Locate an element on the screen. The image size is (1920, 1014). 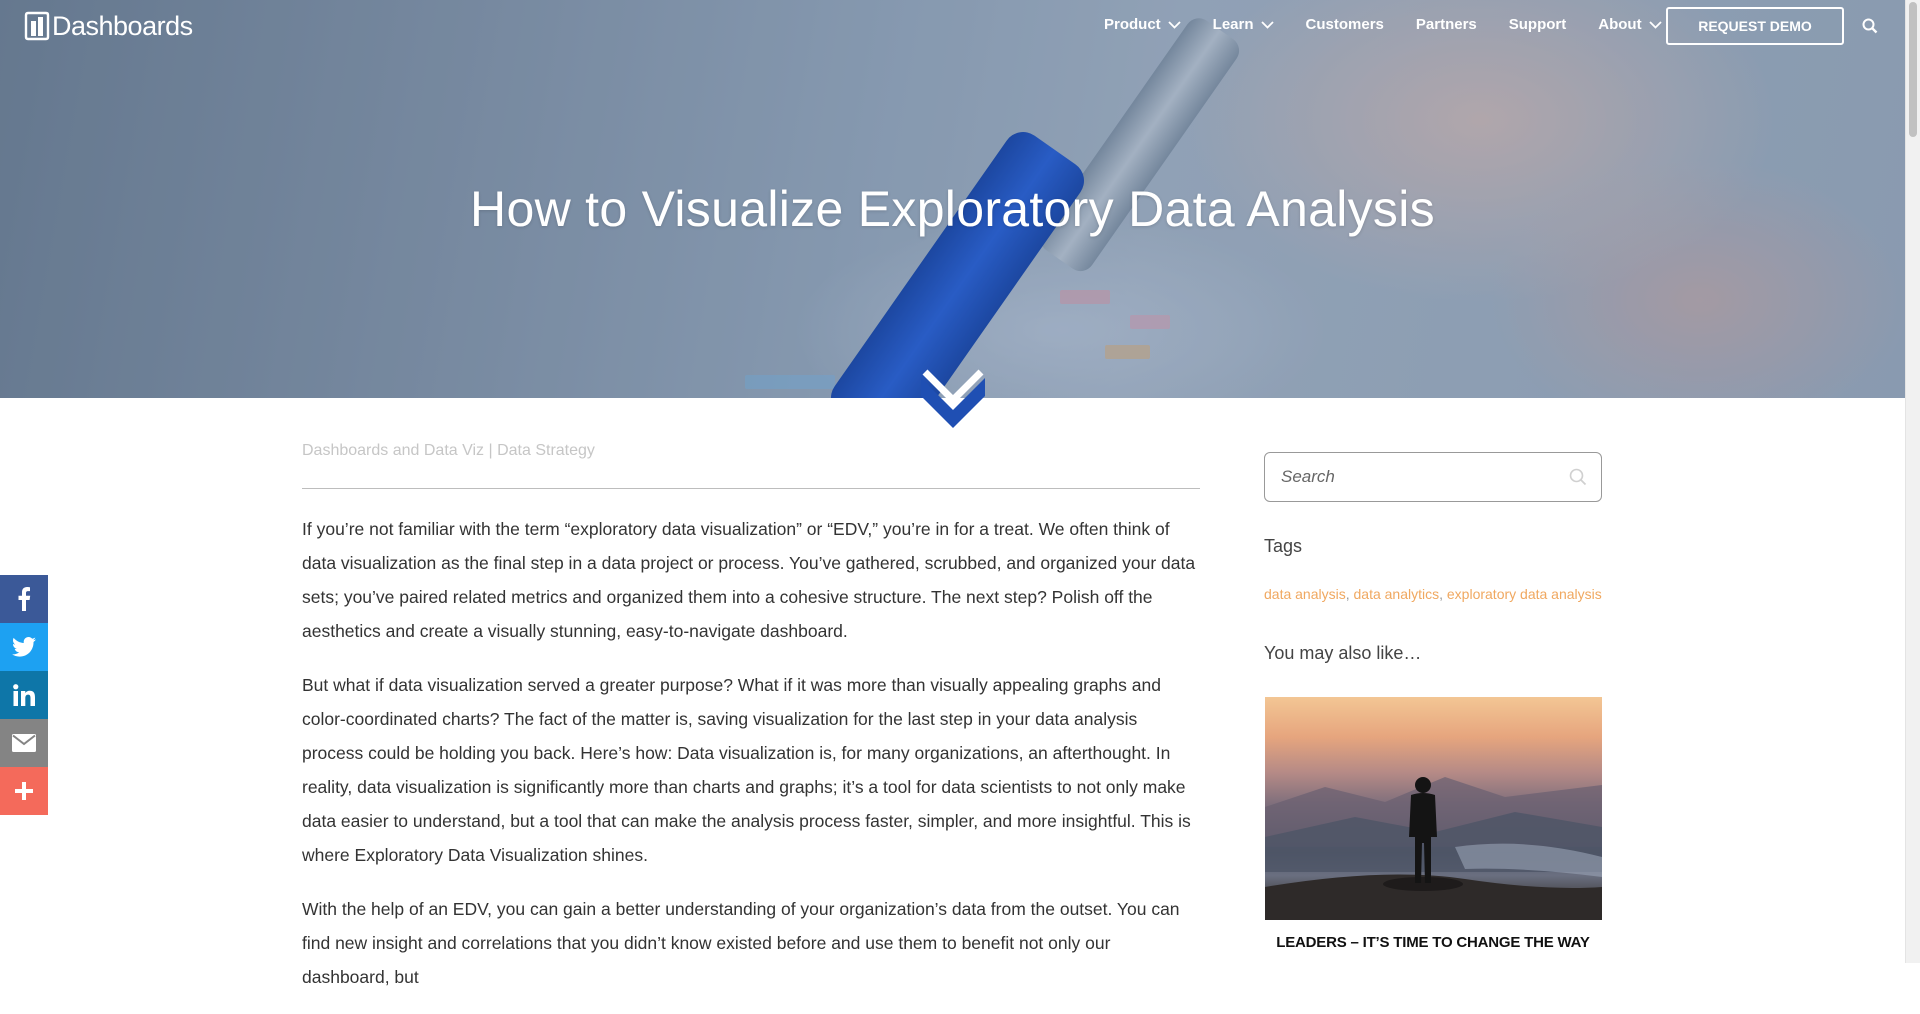
nav-item-partners: Partners is located at coordinates (1446, 24).